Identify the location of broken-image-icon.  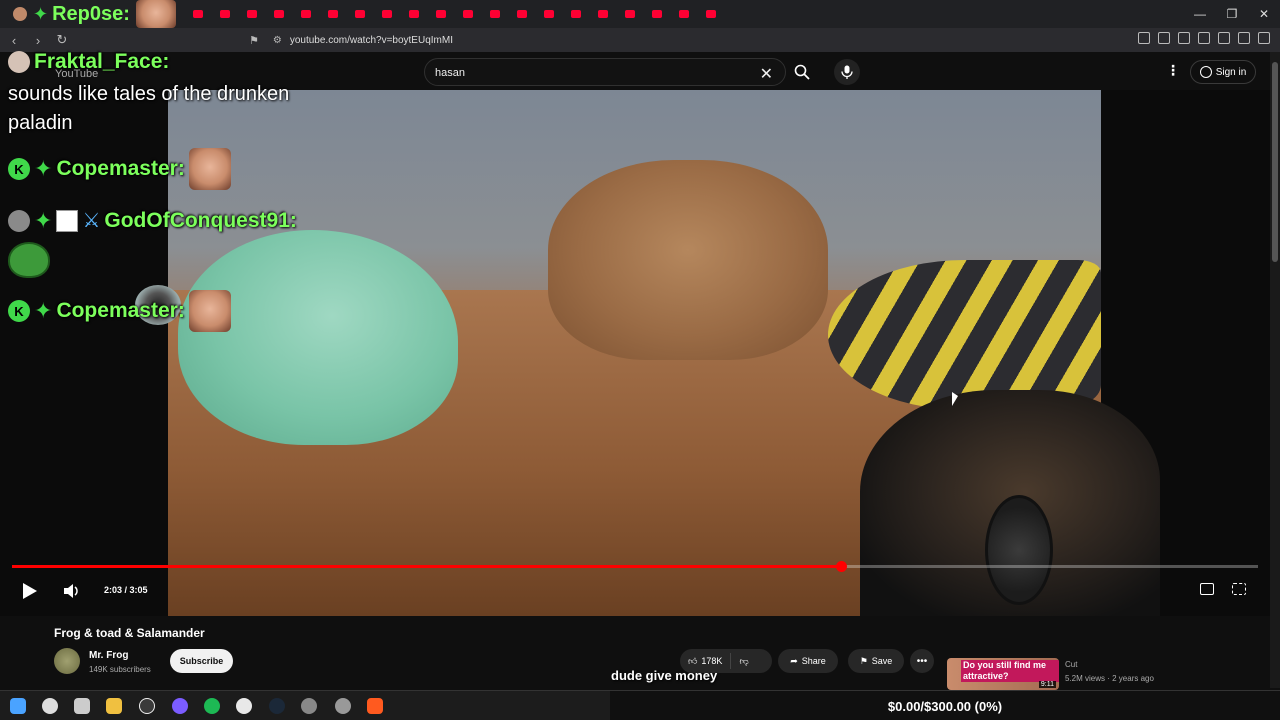
(67, 220).